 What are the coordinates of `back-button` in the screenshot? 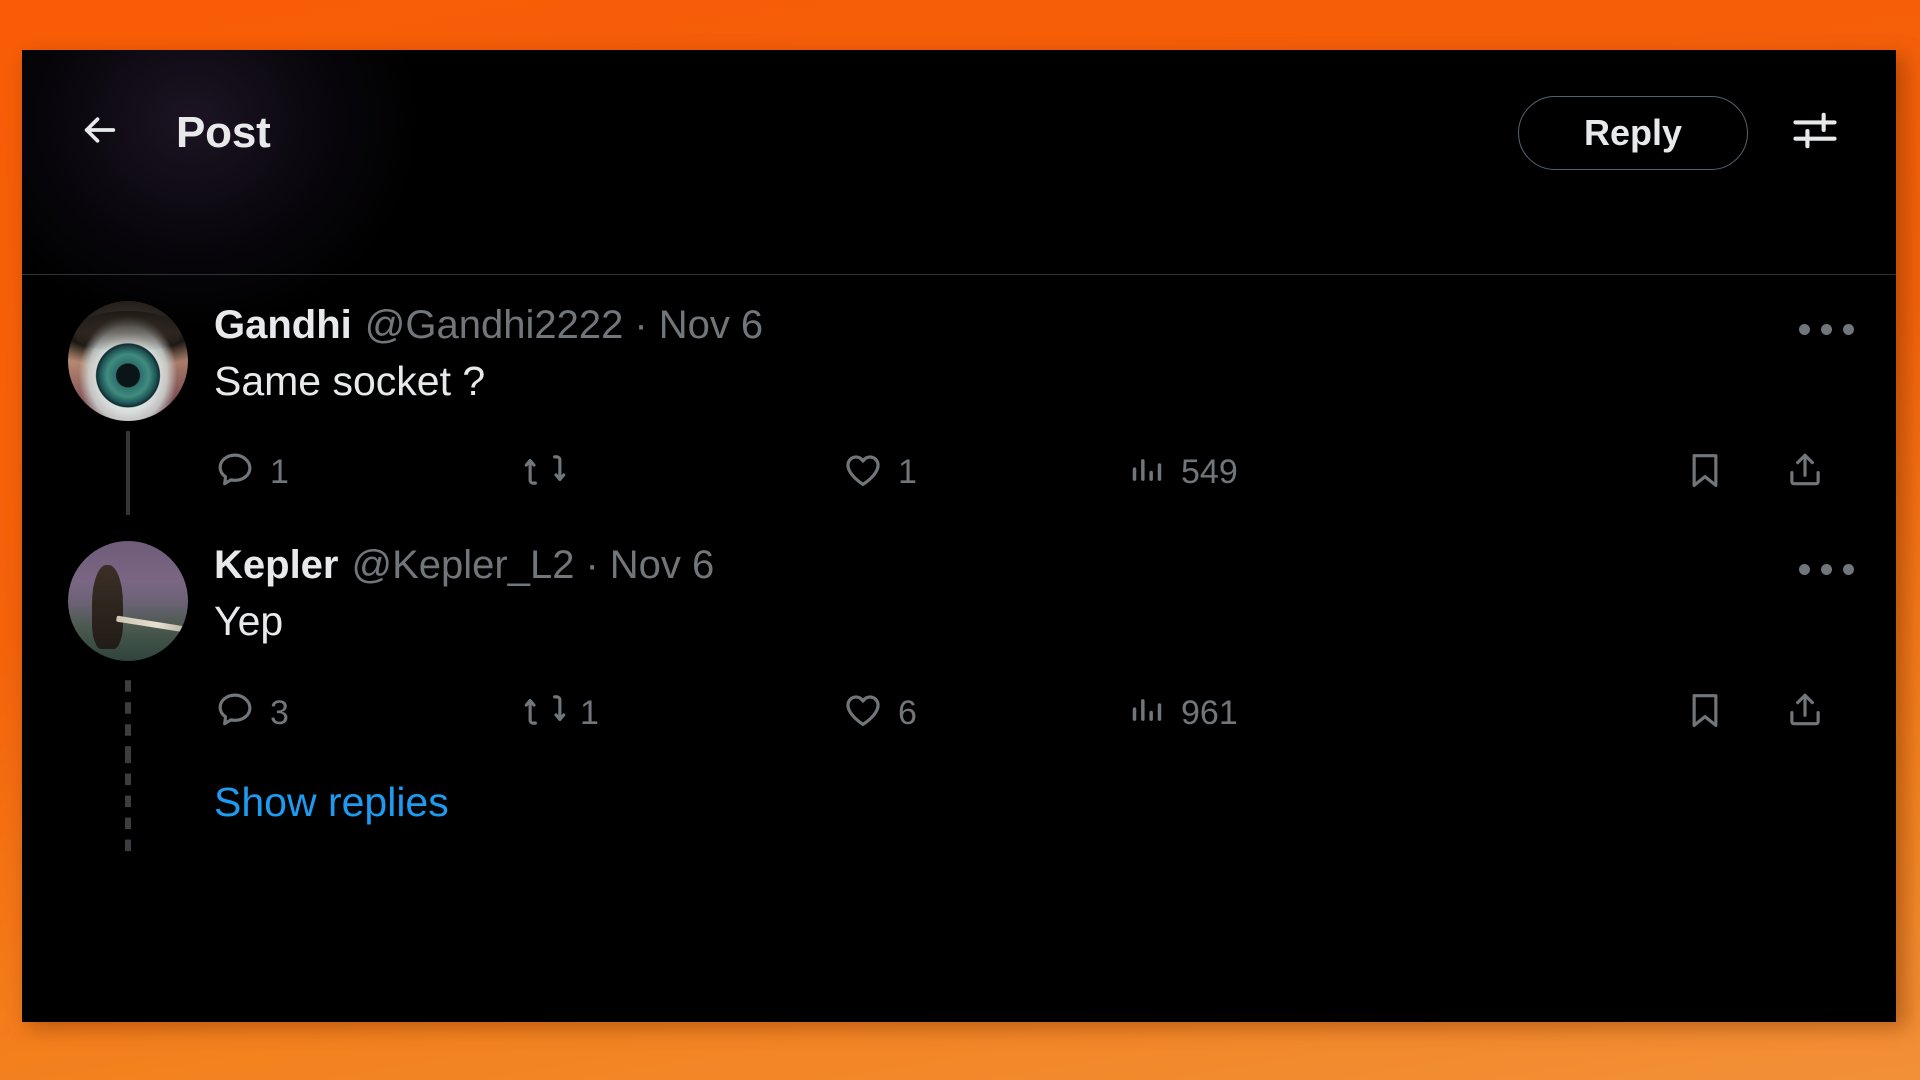 It's located at (100, 133).